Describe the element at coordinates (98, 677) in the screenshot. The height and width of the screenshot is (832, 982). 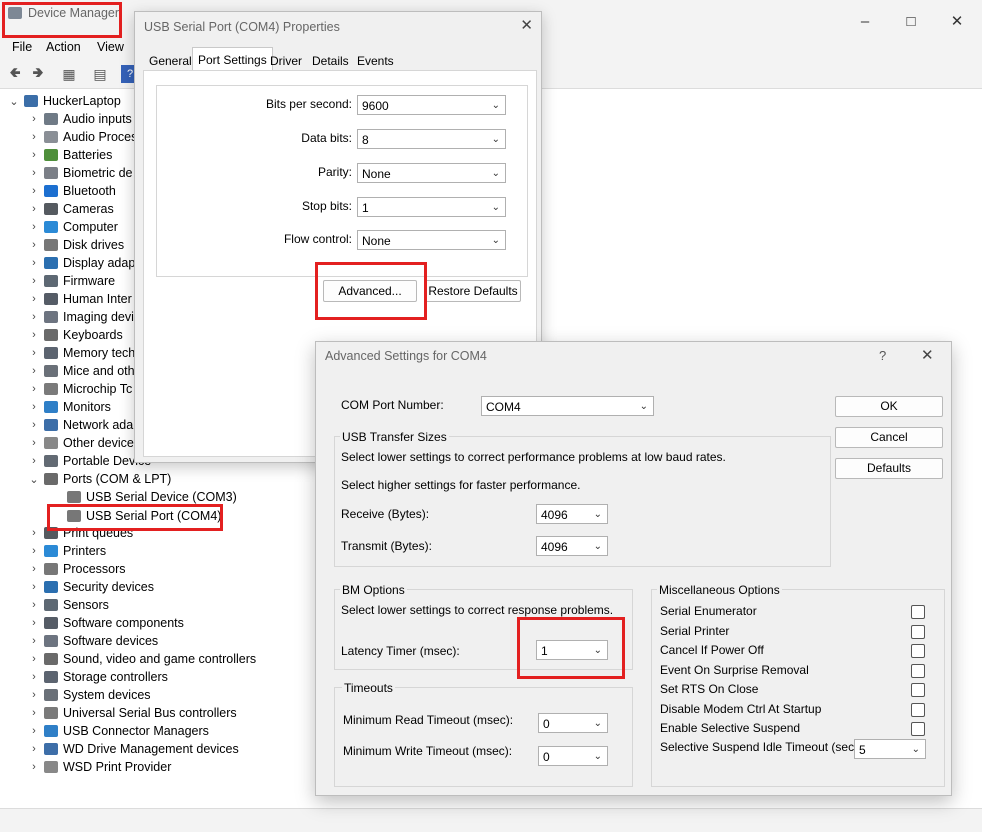
I see `tree-category: › Storage controllers` at that location.